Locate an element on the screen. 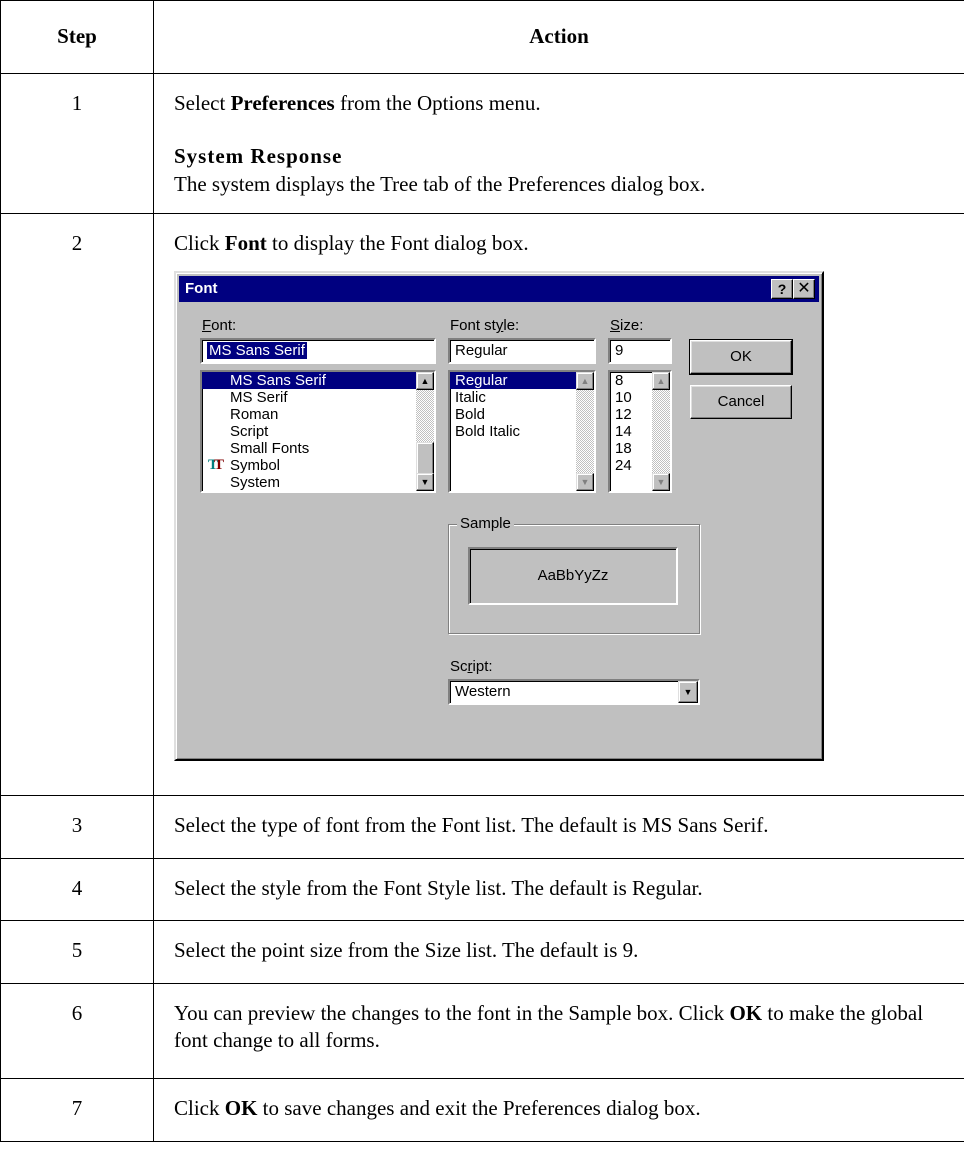 This screenshot has height=1170, width=964. chevron-down-icon: ▼ is located at coordinates (688, 692).